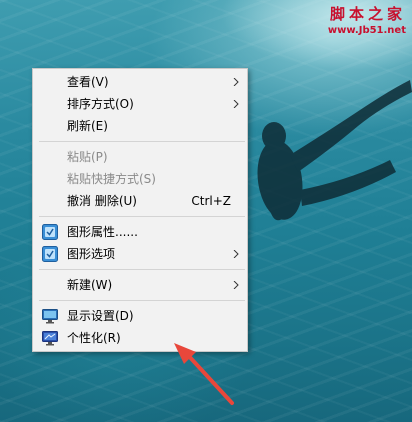 This screenshot has width=412, height=422. I want to click on menu-item-view: 查看(V), so click(140, 82).